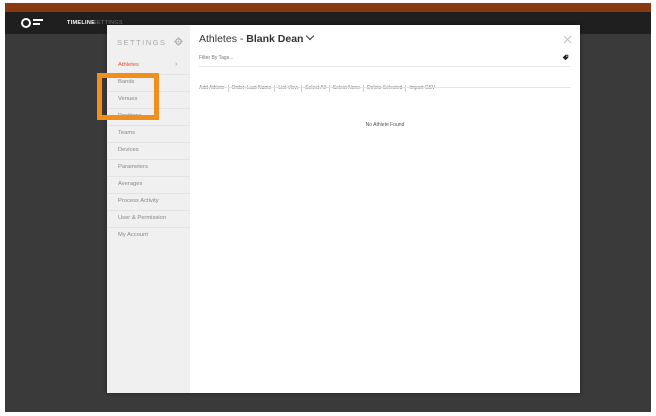 This screenshot has width=656, height=416. What do you see at coordinates (138, 201) in the screenshot?
I see `sidebar-item-label: Process Activity` at bounding box center [138, 201].